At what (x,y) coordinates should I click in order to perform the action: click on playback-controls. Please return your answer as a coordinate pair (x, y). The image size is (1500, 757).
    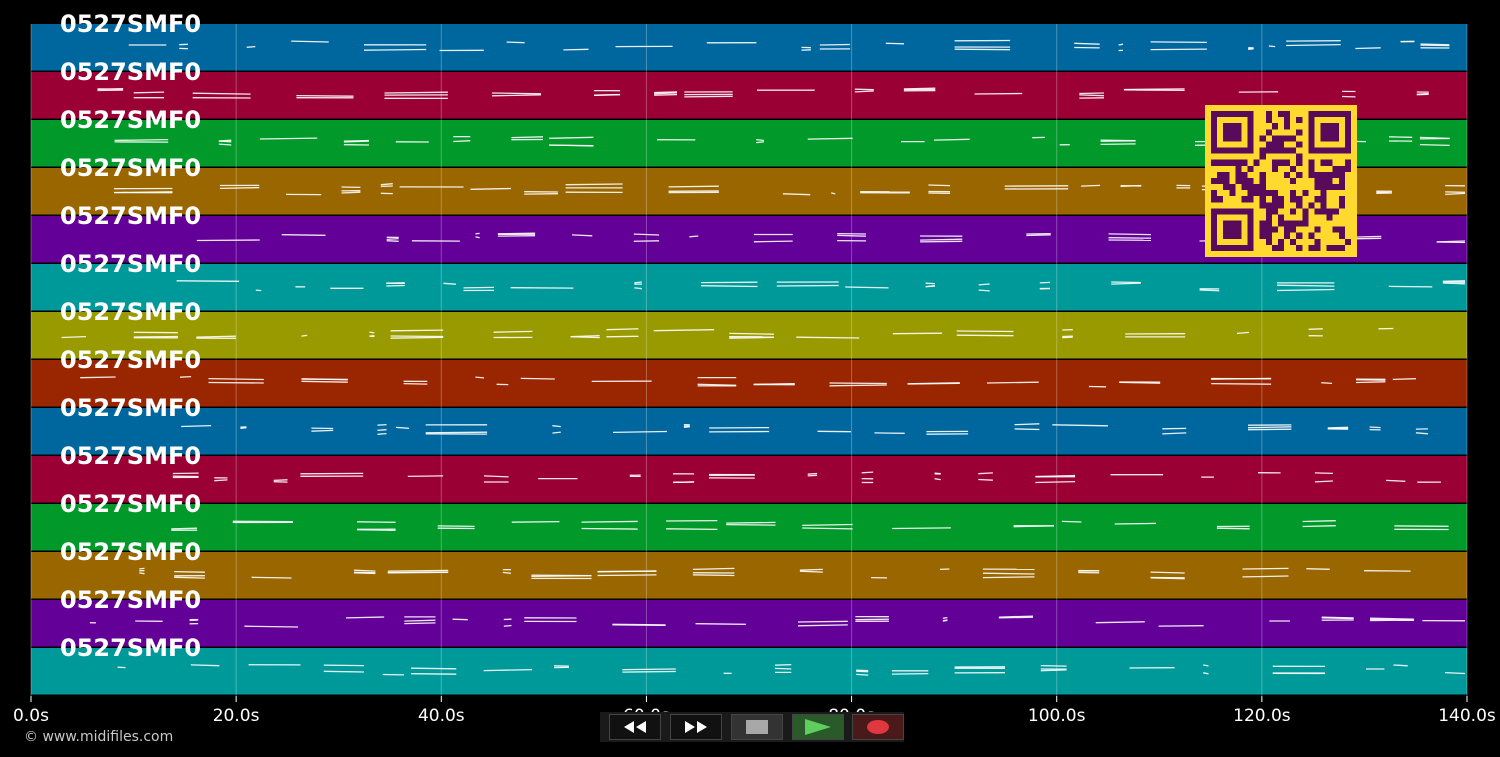
    Looking at the image, I should click on (752, 727).